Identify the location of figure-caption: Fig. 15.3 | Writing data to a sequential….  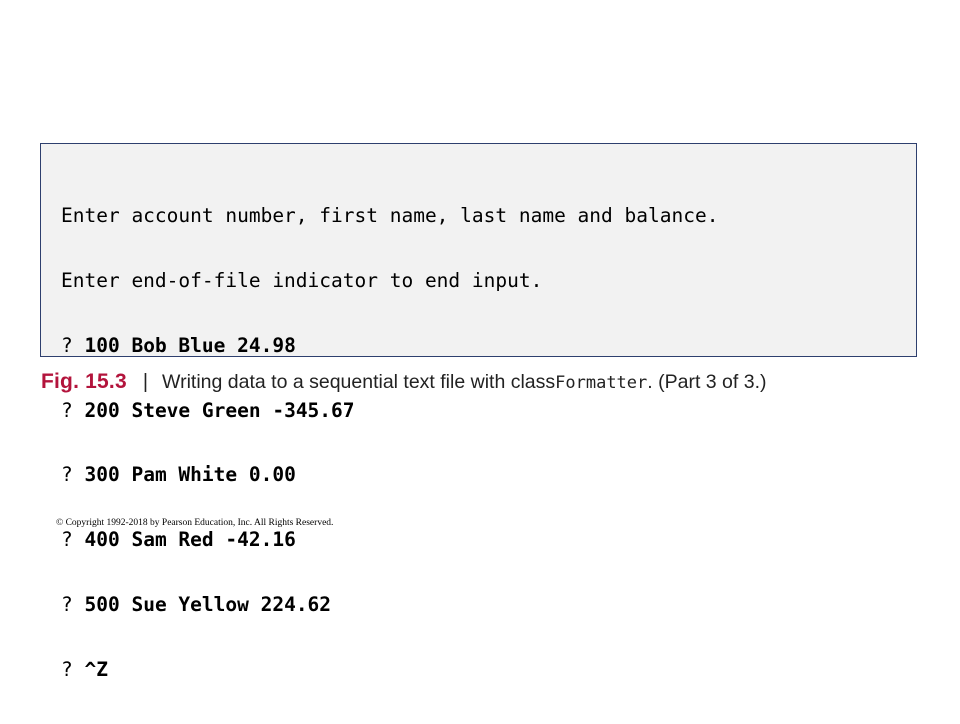
(403, 385).